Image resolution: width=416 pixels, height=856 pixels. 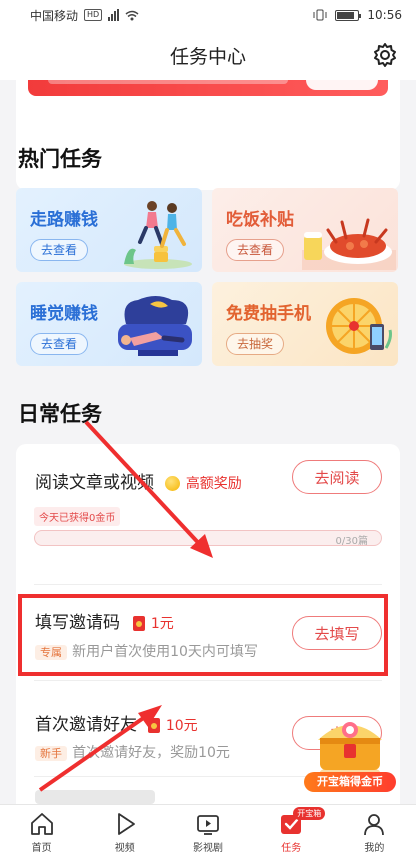 I want to click on status-bar: 中国移动 HD 10:56, so click(x=208, y=15).